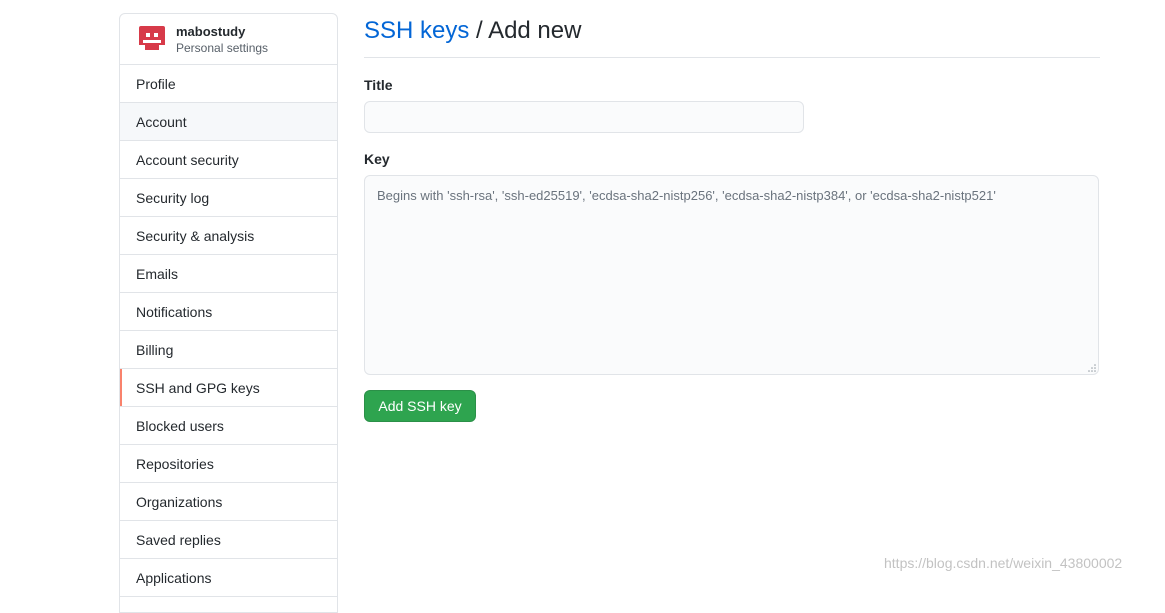 The width and height of the screenshot is (1165, 613). I want to click on breadcrumb-ssh-keys-link: SSH keys, so click(416, 30).